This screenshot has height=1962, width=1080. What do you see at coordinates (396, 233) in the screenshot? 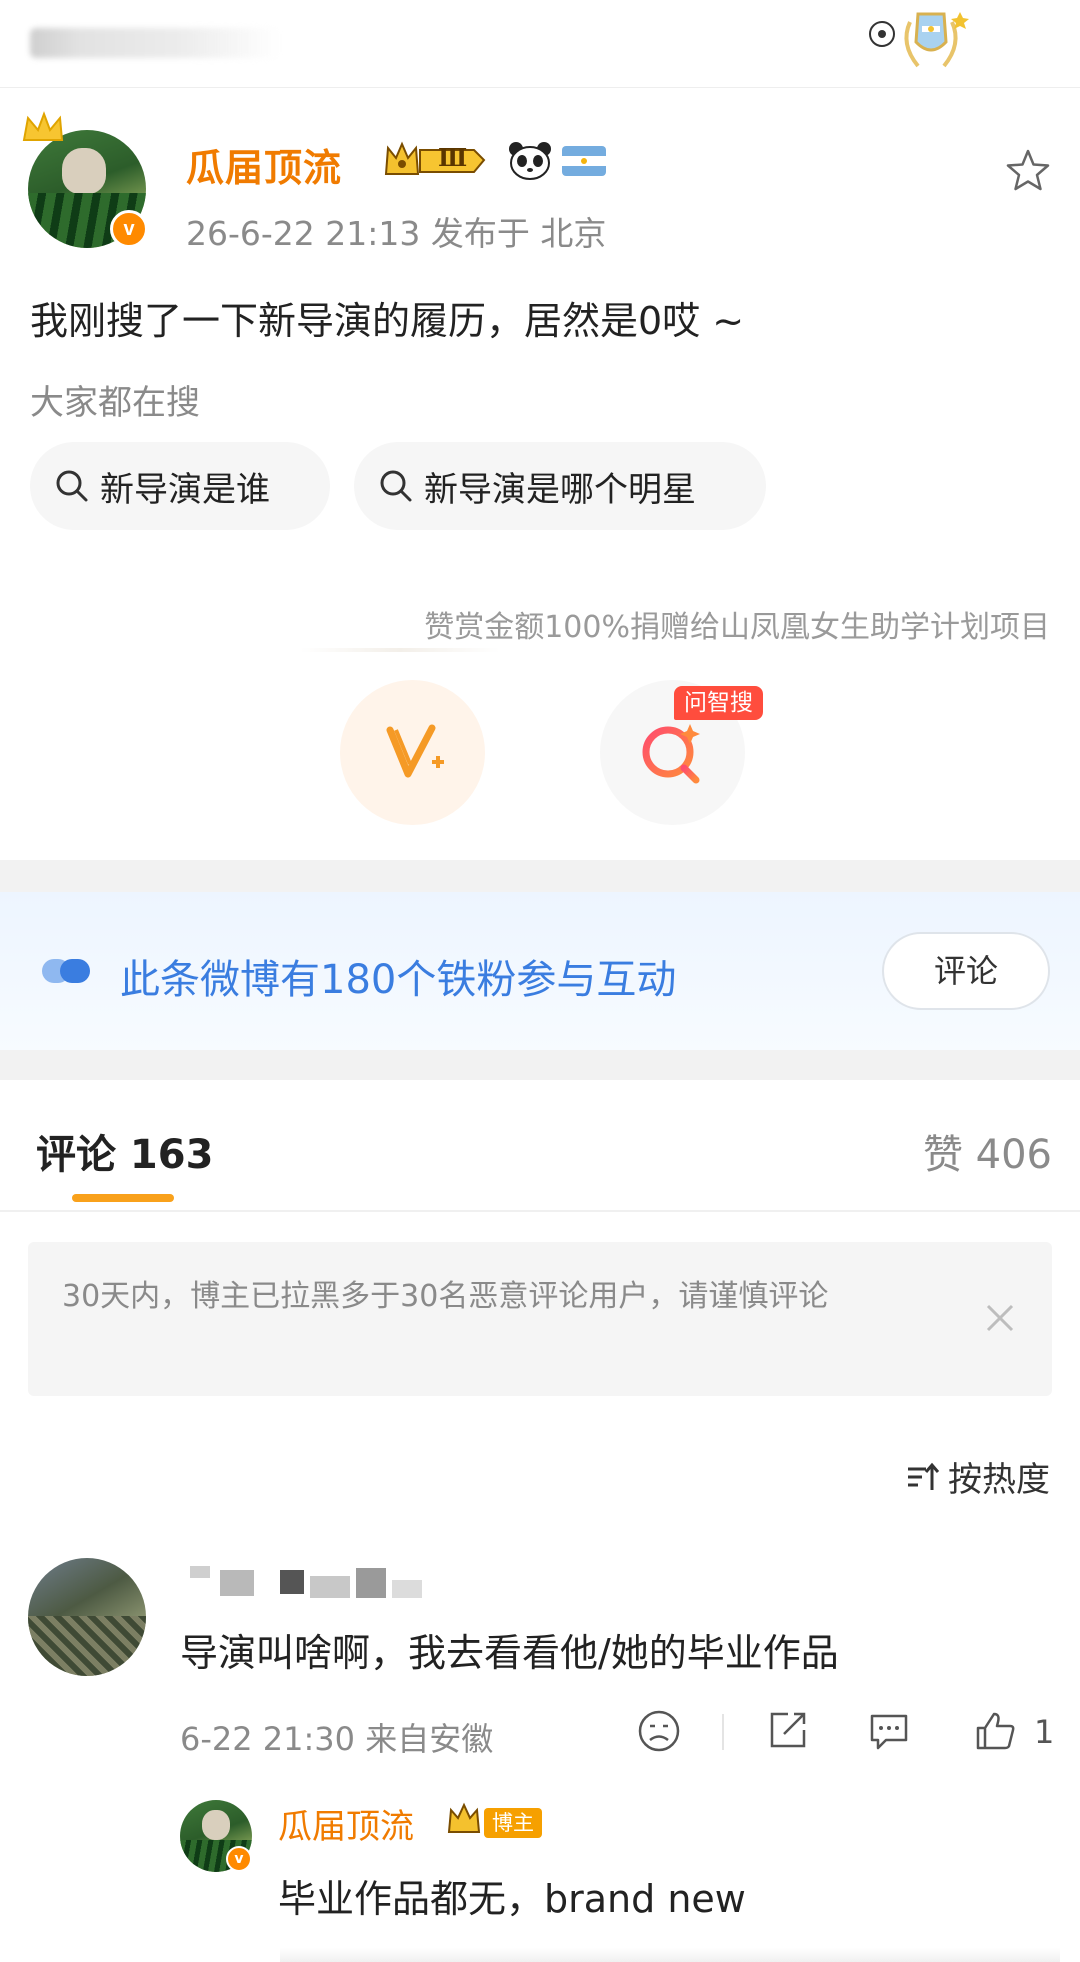
I see `post-meta: 26-6-22 21:13 发布于 北京` at bounding box center [396, 233].